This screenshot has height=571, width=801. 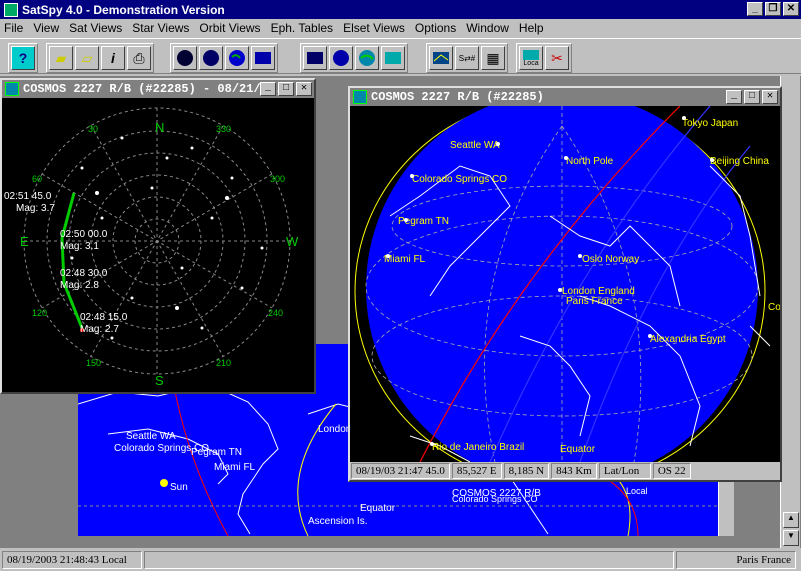 I want to click on status-datetime: 08/19/2003 21:48:43 Local, so click(x=72, y=560).